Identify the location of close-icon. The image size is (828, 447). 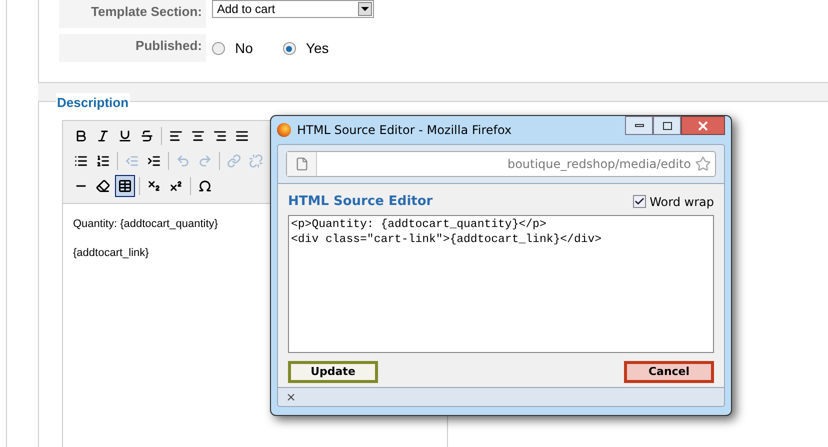
(703, 125).